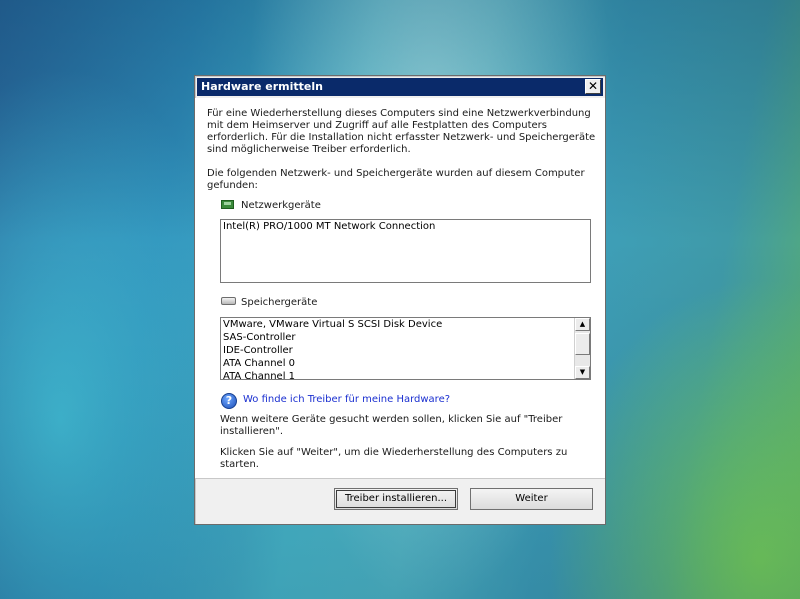  I want to click on storage-devices-label: Speichergeräte, so click(279, 302).